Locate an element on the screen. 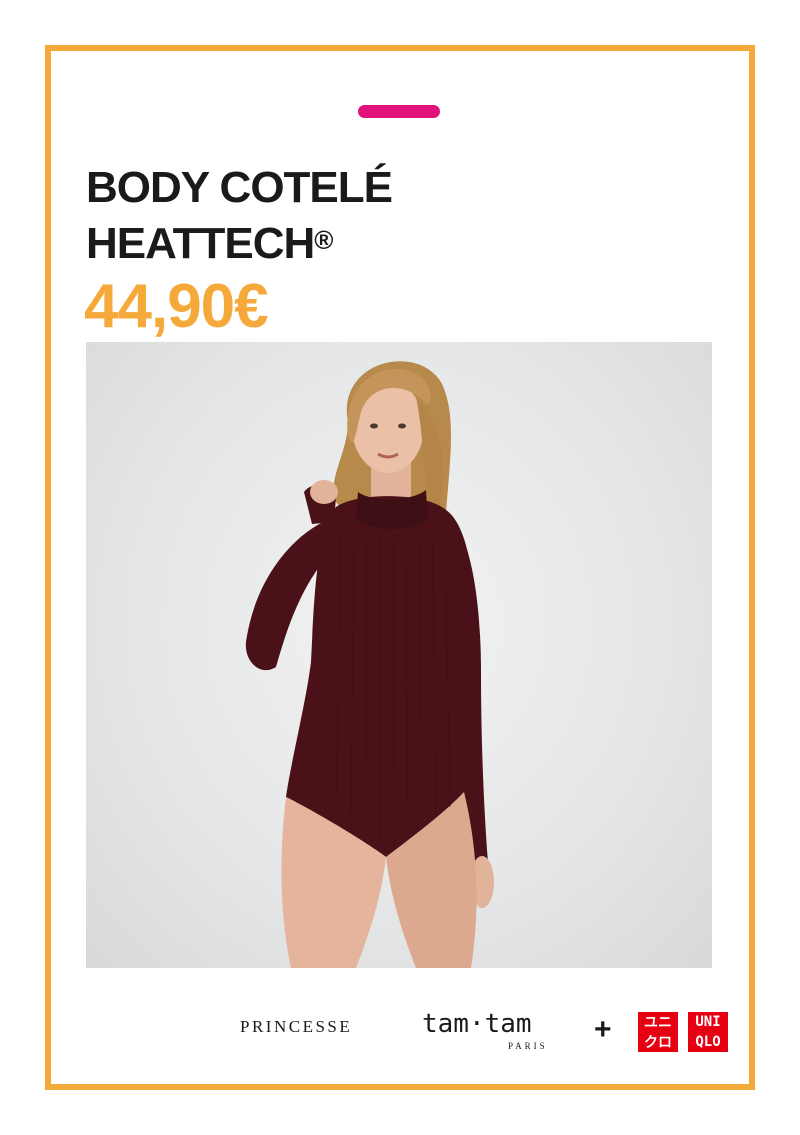 The height and width of the screenshot is (1135, 800). uniqlo-latin-logo: UNI QLO is located at coordinates (708, 1032).